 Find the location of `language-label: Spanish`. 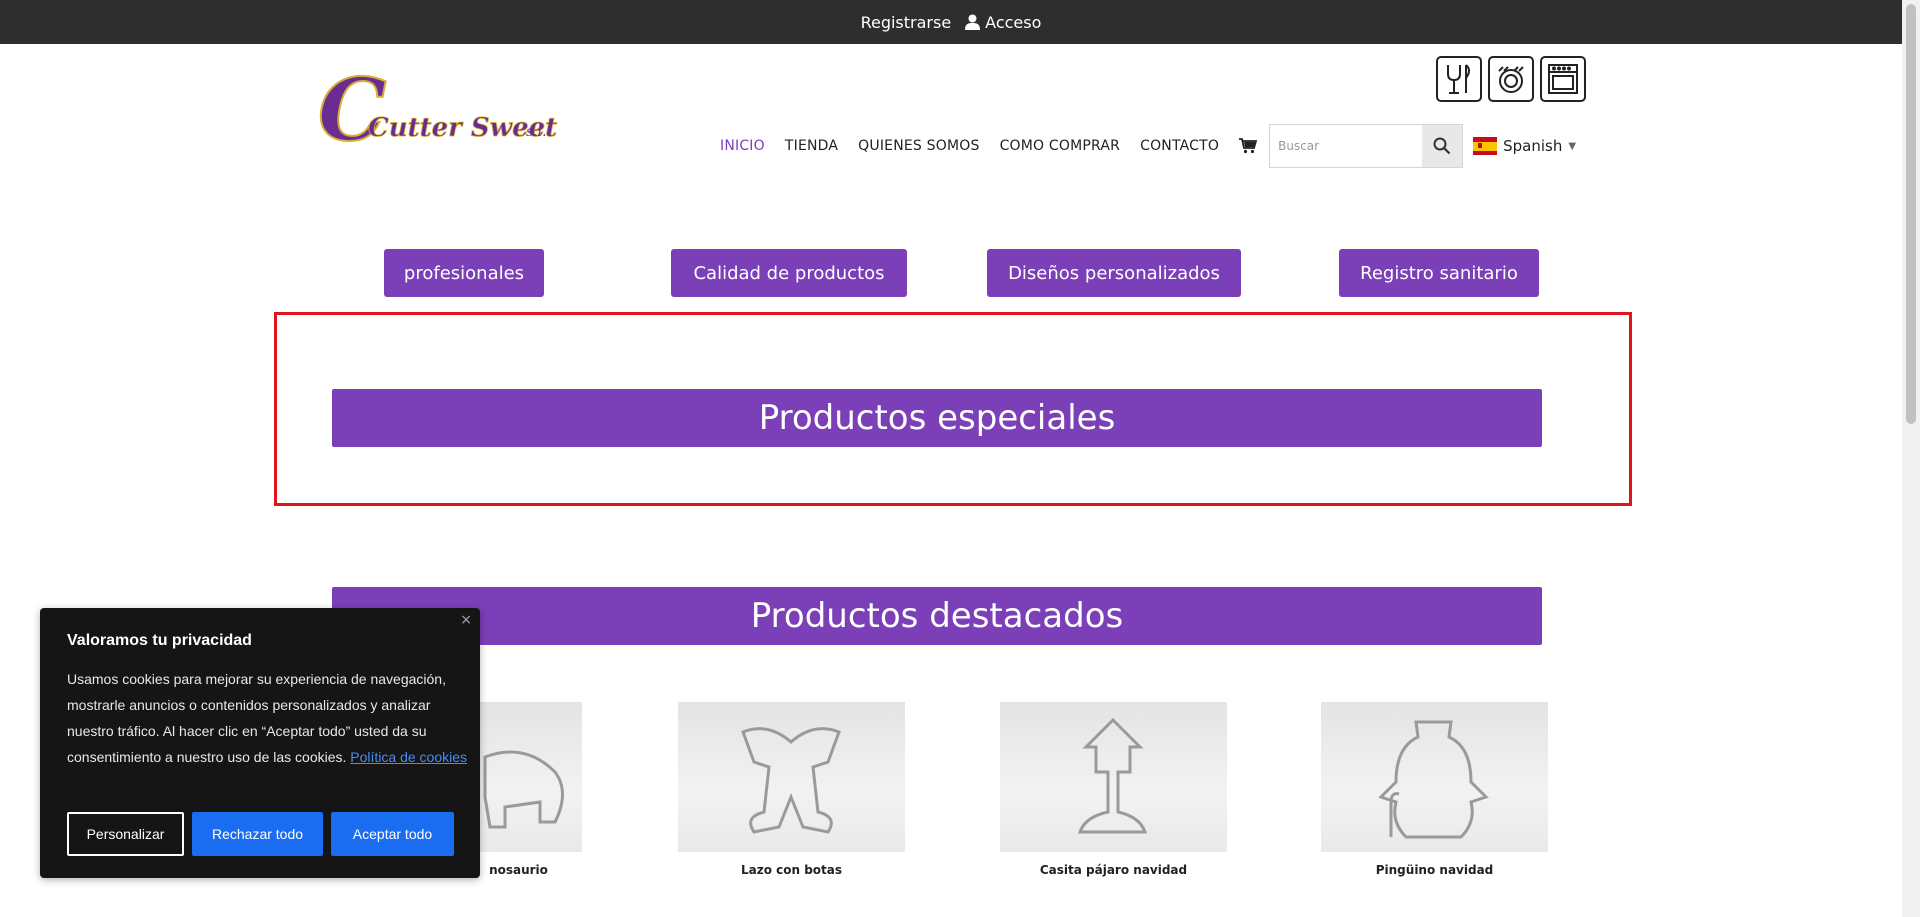

language-label: Spanish is located at coordinates (1533, 146).